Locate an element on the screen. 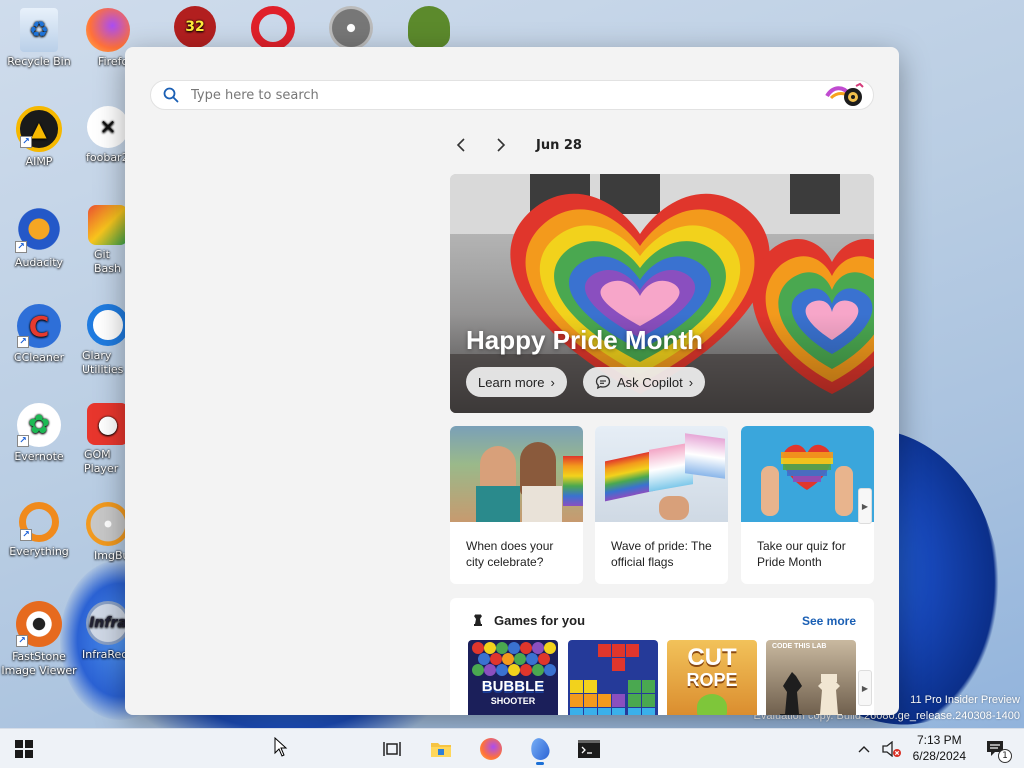 The image size is (1024, 768). game-tile-block-puzzle is located at coordinates (613, 677).